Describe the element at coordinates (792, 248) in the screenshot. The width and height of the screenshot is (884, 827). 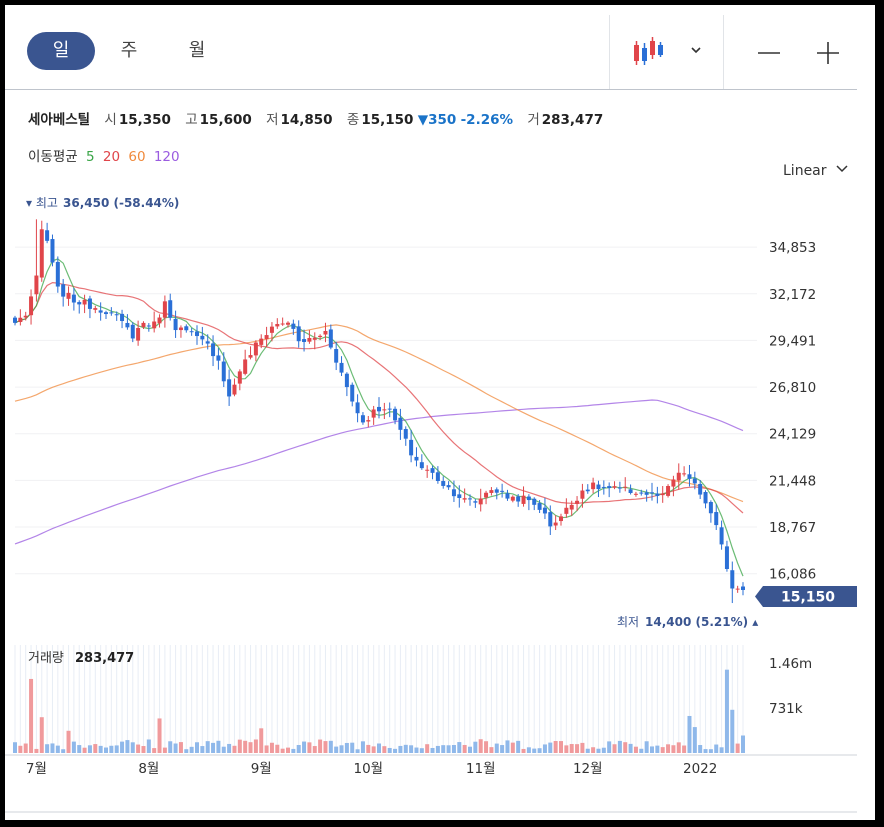
I see `y-tick-label: 34,853` at that location.